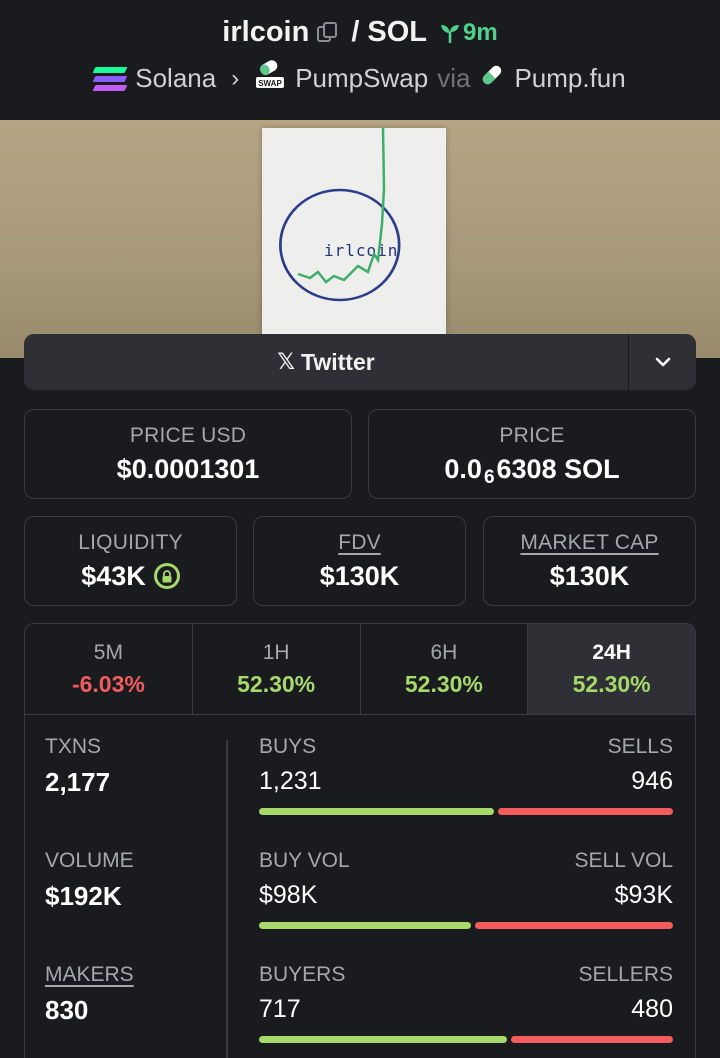 This screenshot has height=1058, width=720. I want to click on dex-badge-text: SWAP, so click(270, 83).